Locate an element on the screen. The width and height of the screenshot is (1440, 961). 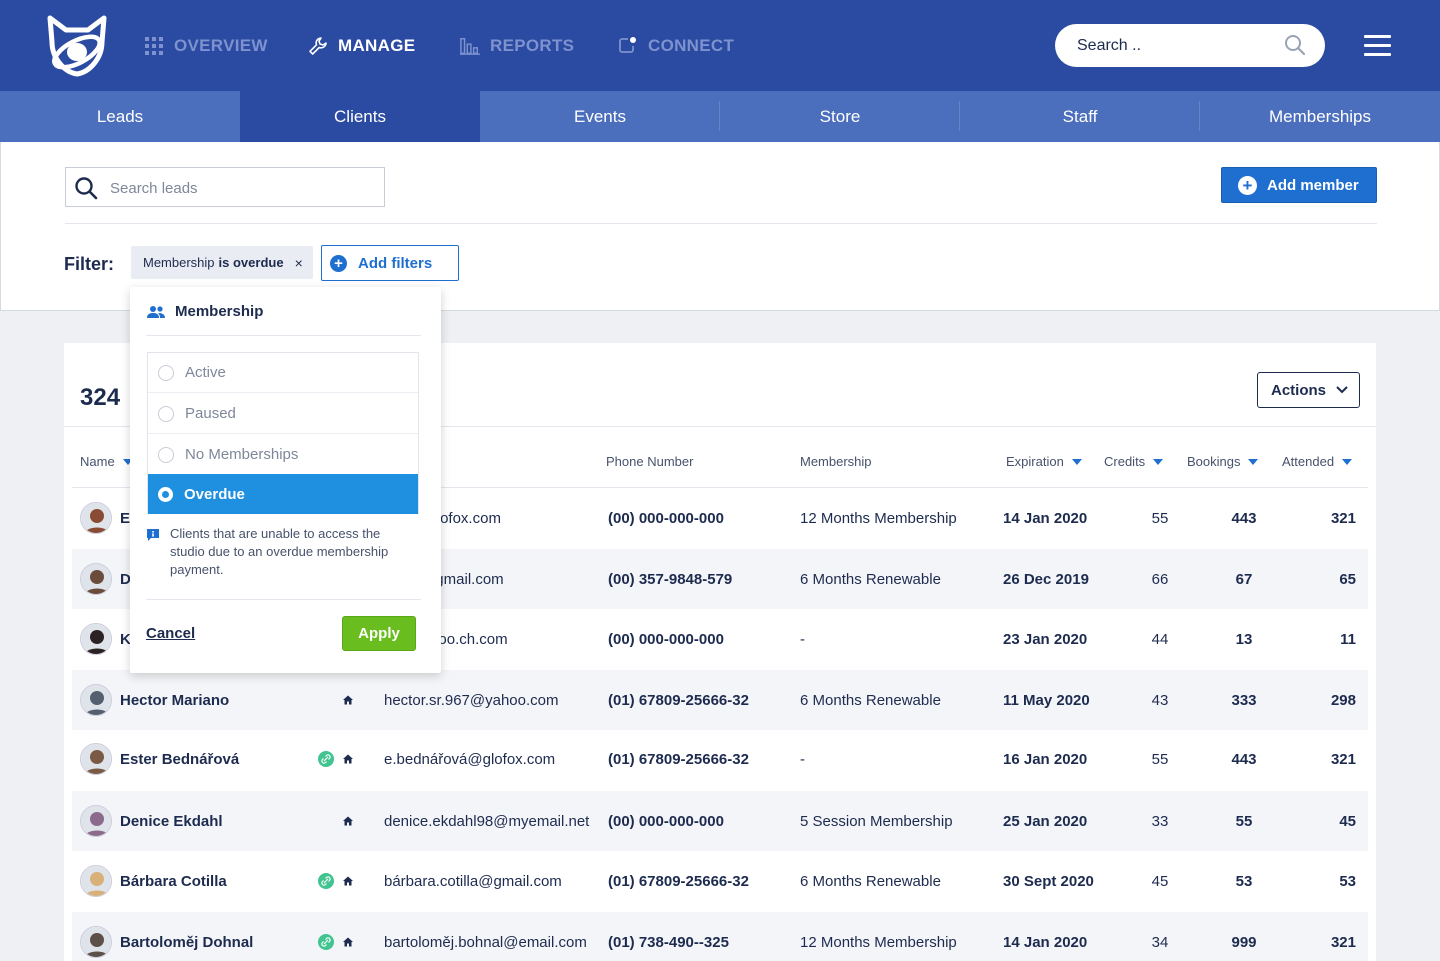
client-name: E is located at coordinates (125, 518).